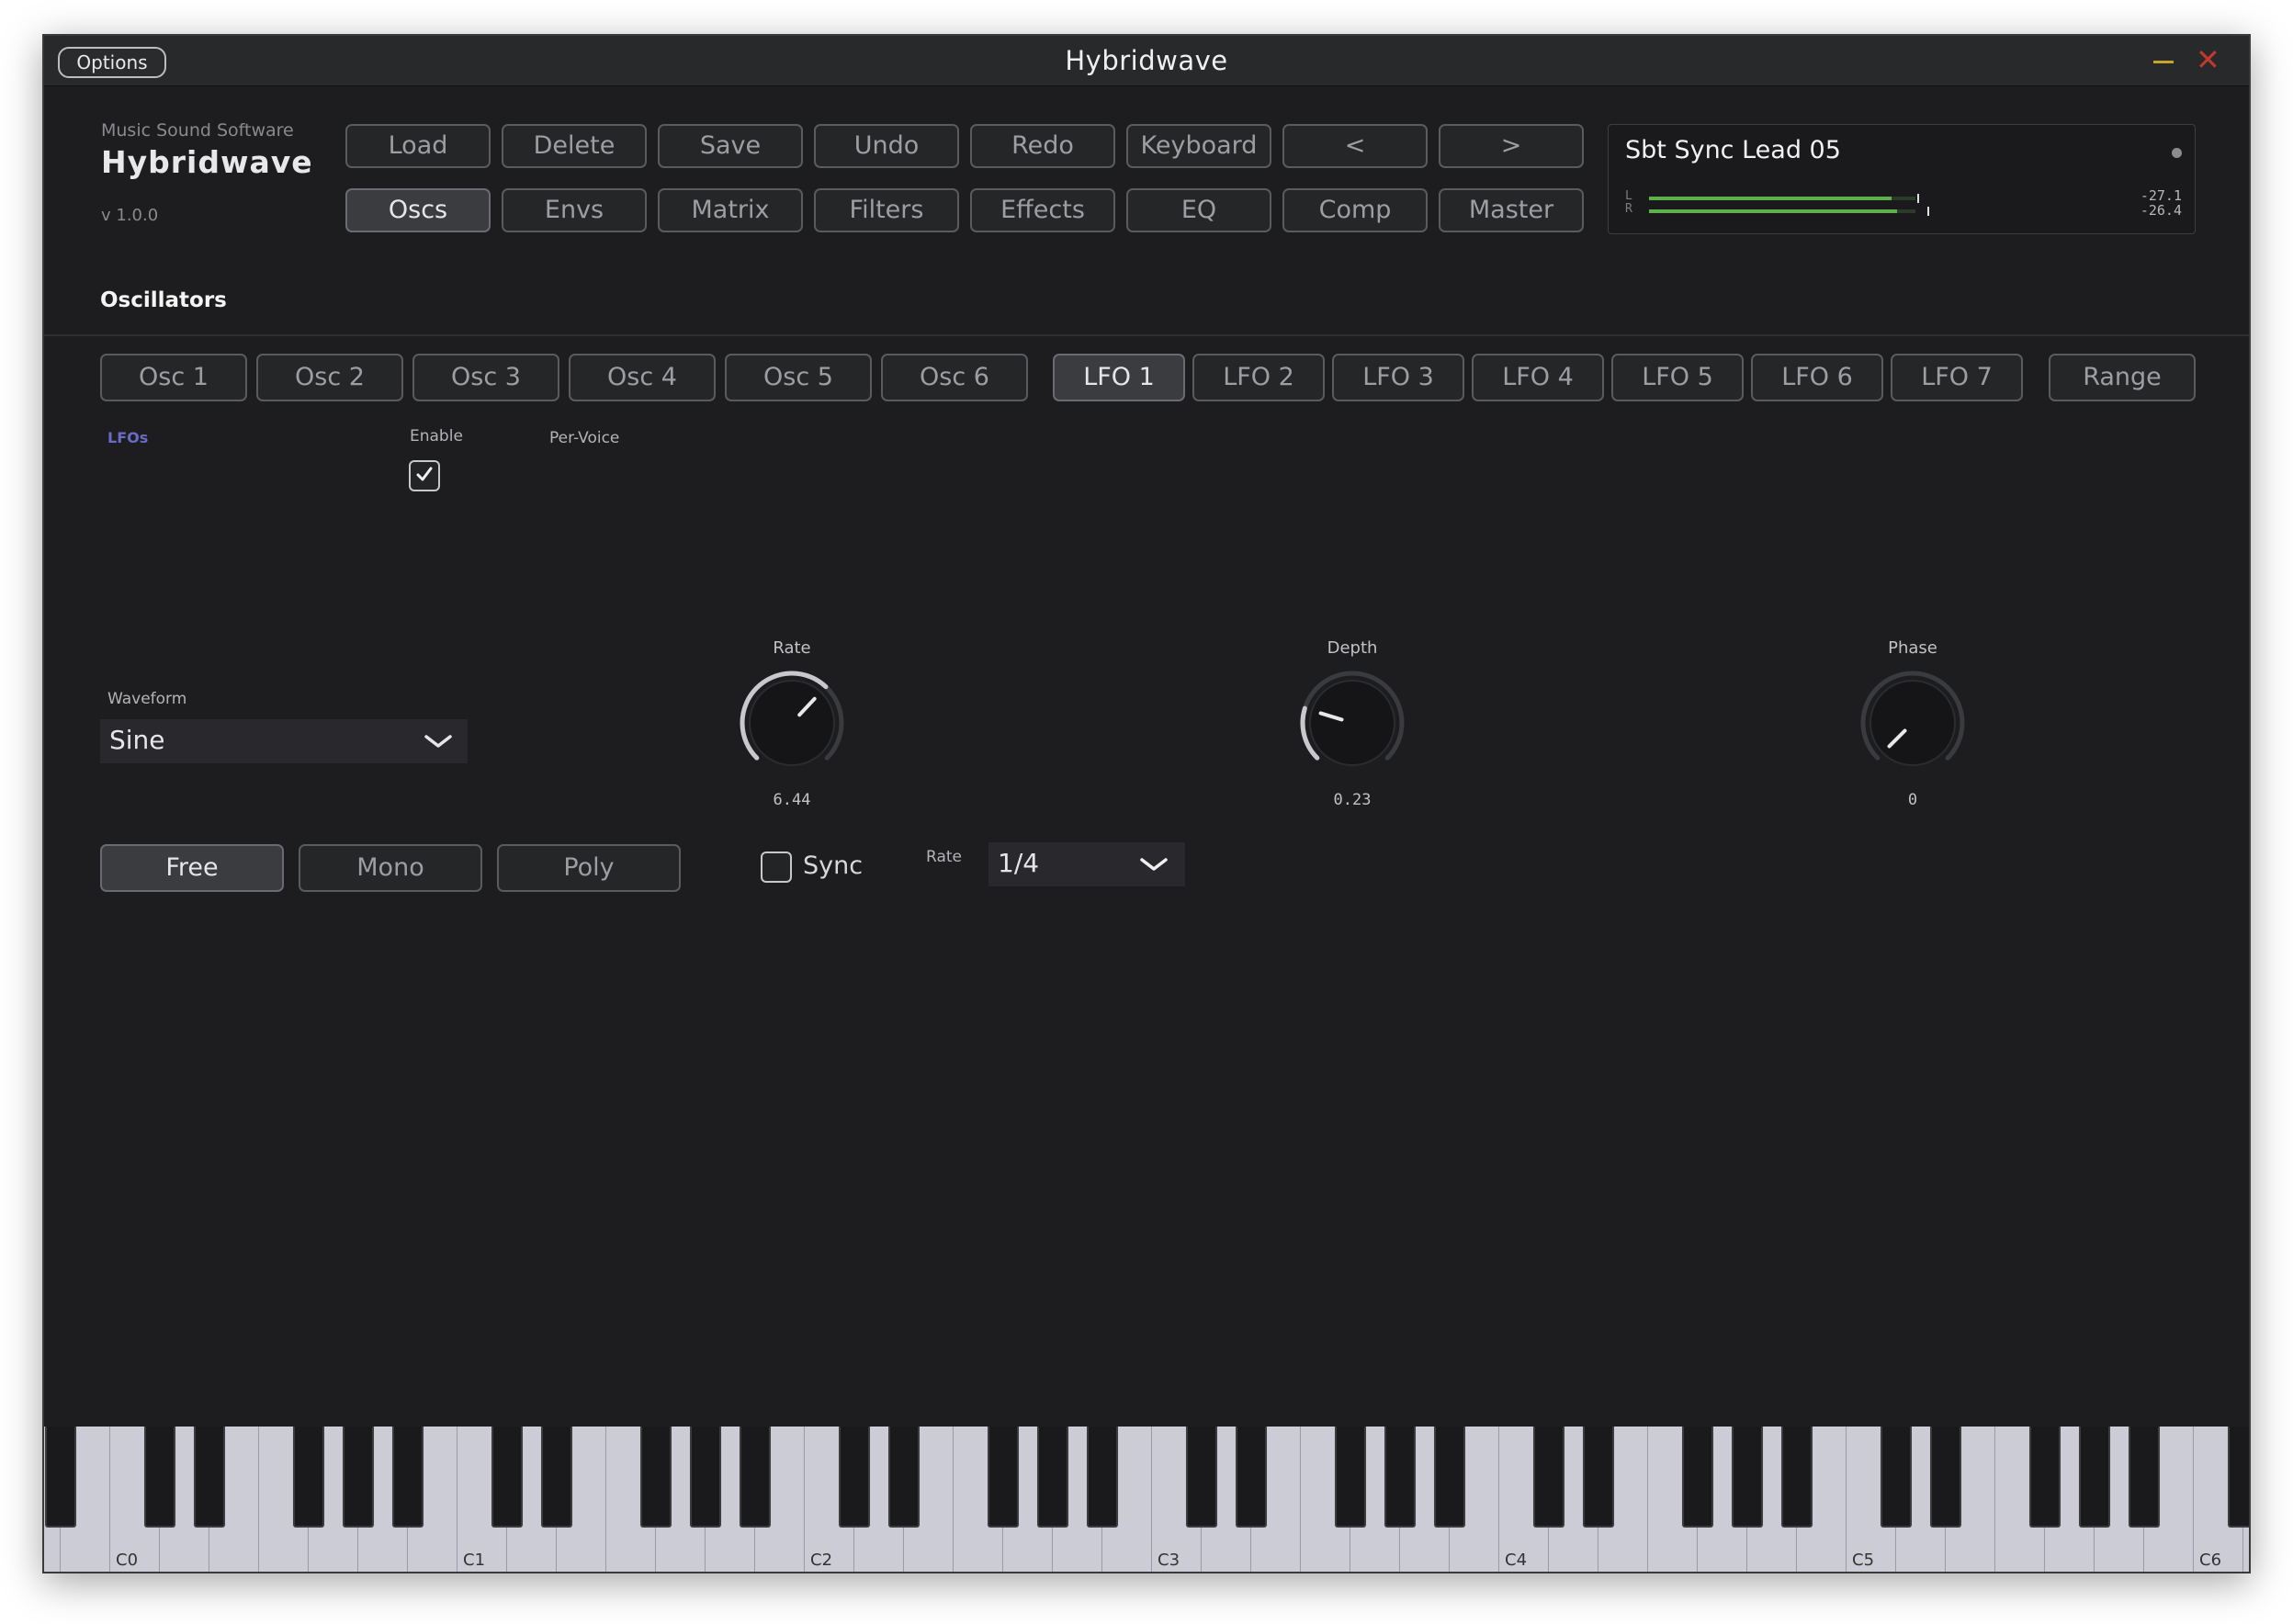 The width and height of the screenshot is (2293, 1624). What do you see at coordinates (574, 146) in the screenshot?
I see `delete-button: Delete` at bounding box center [574, 146].